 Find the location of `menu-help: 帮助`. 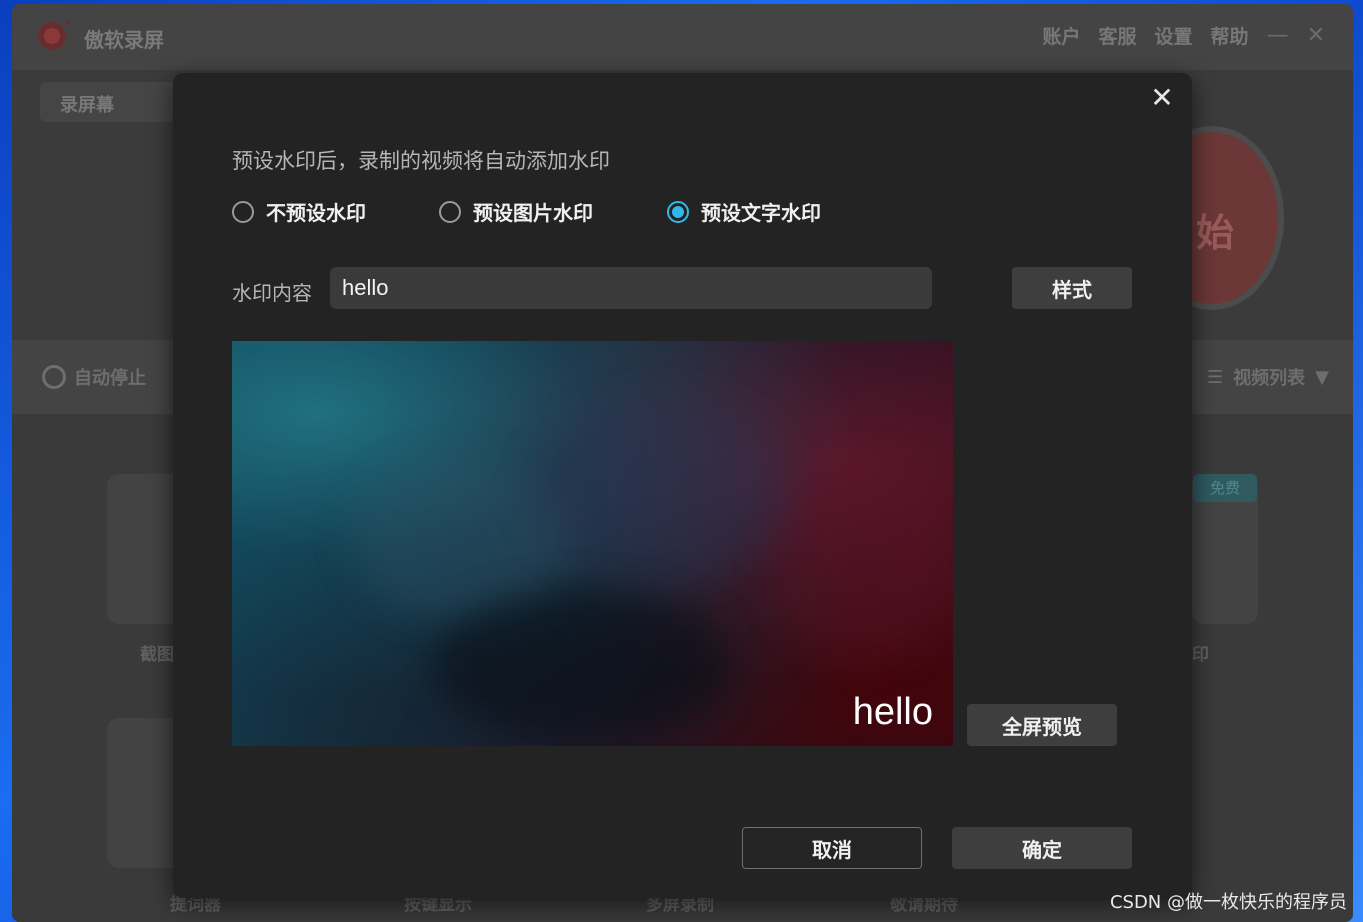

menu-help: 帮助 is located at coordinates (1230, 35).